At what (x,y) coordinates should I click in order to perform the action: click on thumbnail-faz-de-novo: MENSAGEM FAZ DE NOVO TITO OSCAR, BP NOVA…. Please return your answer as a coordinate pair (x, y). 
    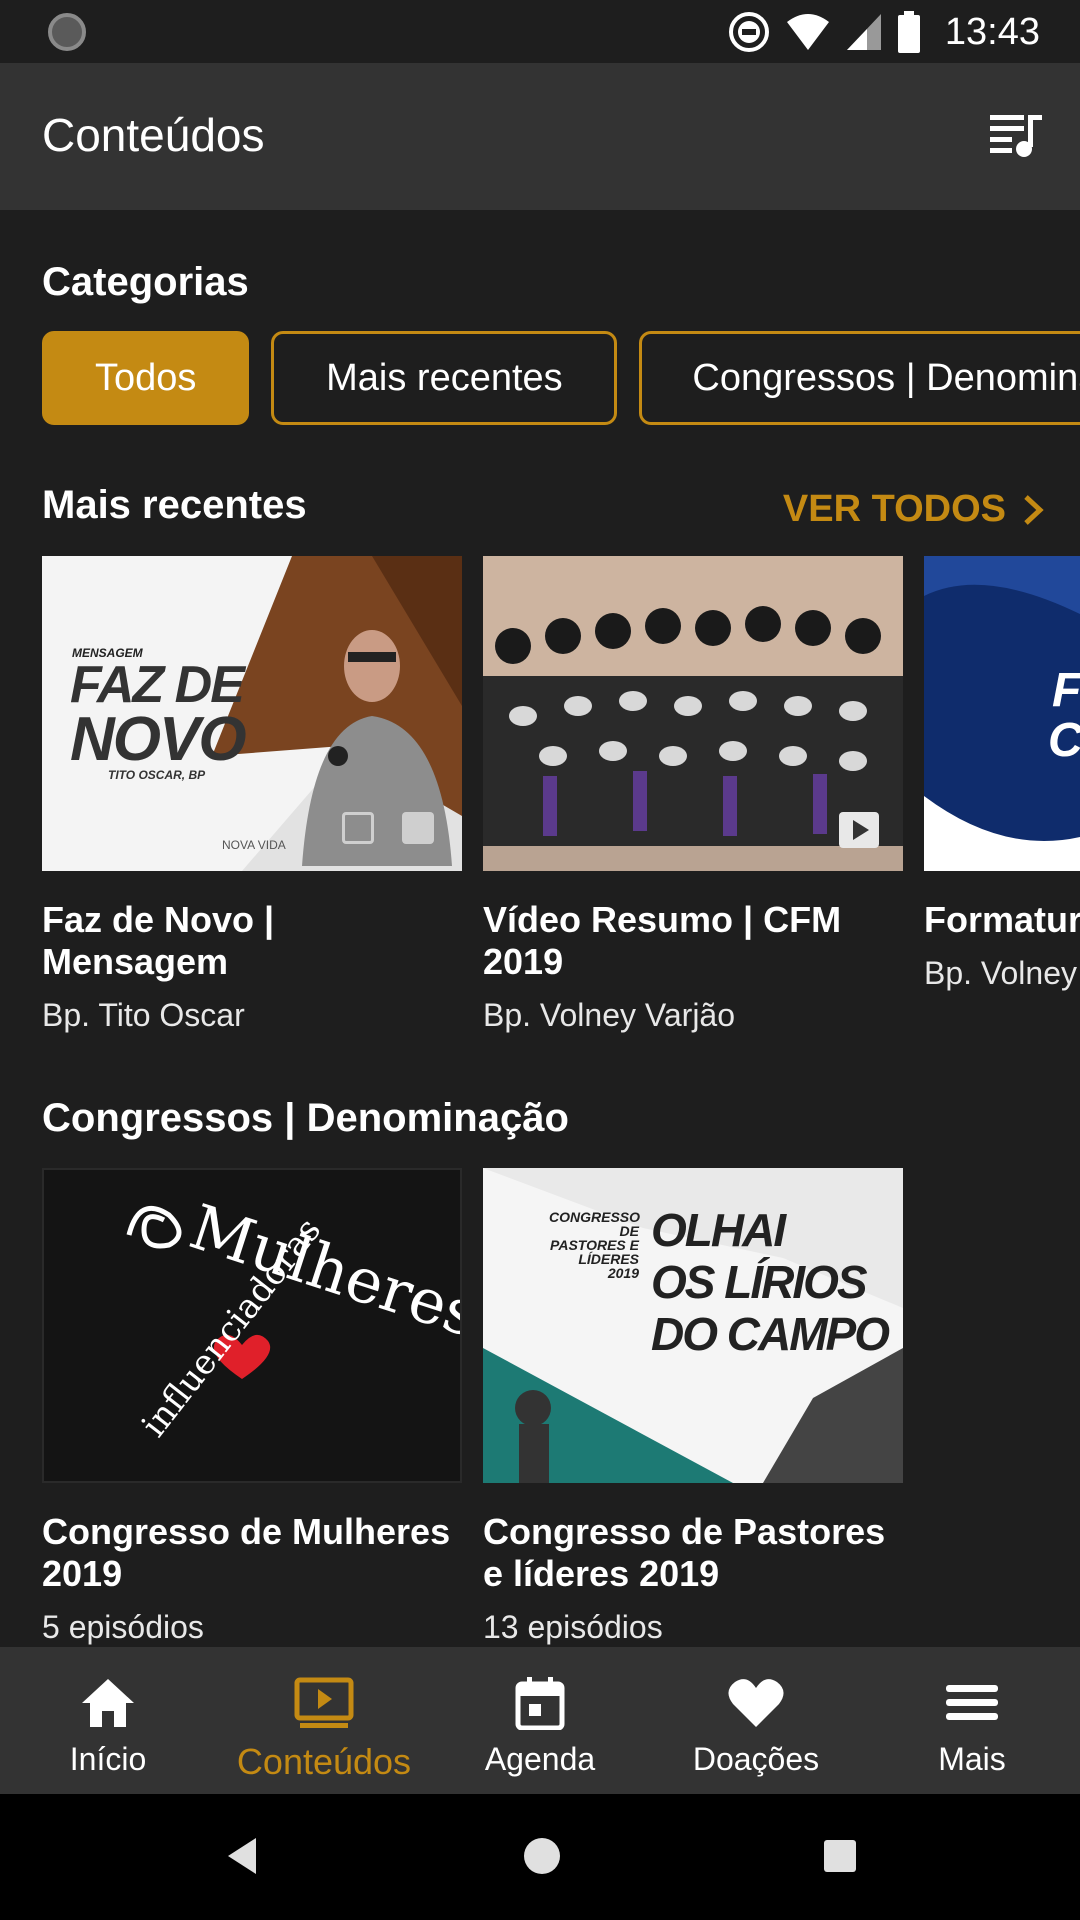
    Looking at the image, I should click on (252, 713).